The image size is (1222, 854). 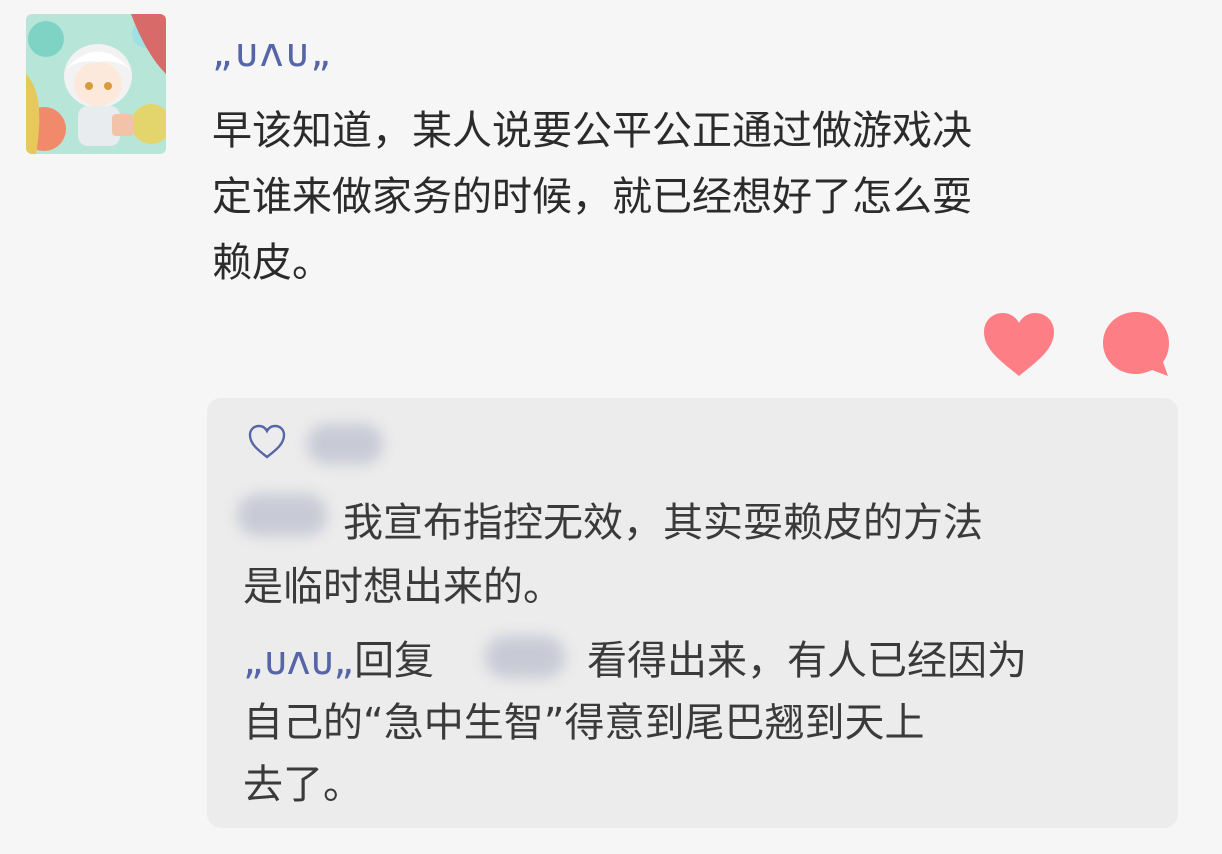 I want to click on post-author-name: „ᴜʌᴜ„, so click(x=272, y=53).